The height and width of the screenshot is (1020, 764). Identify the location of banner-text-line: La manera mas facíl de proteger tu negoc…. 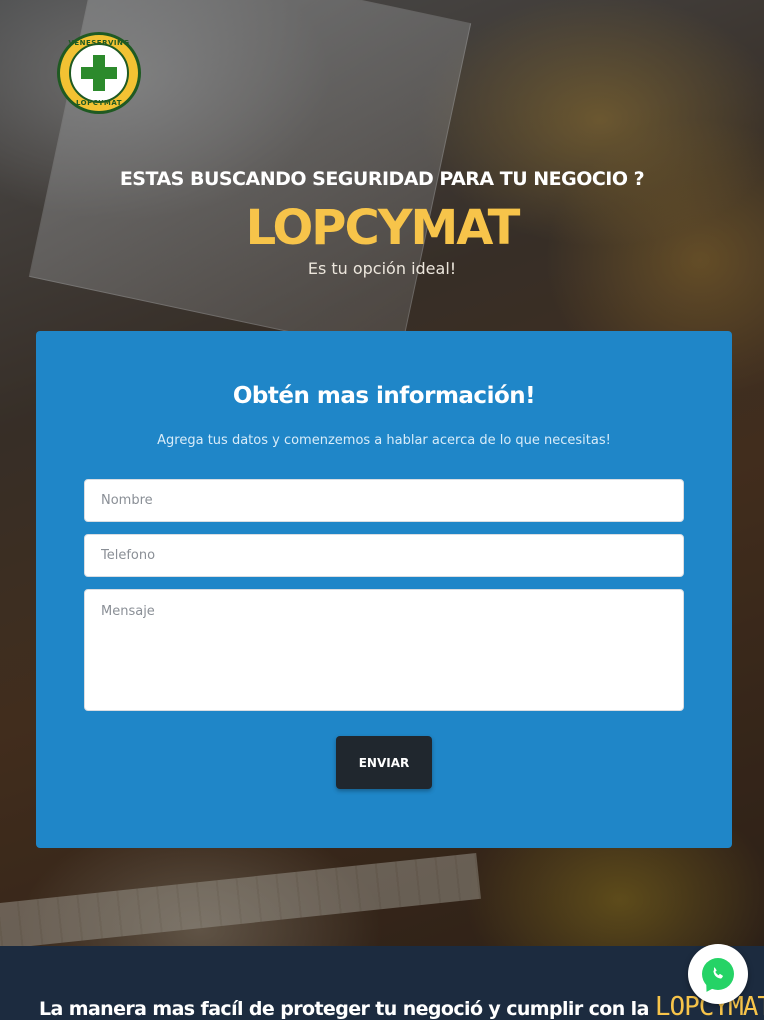
(401, 1006).